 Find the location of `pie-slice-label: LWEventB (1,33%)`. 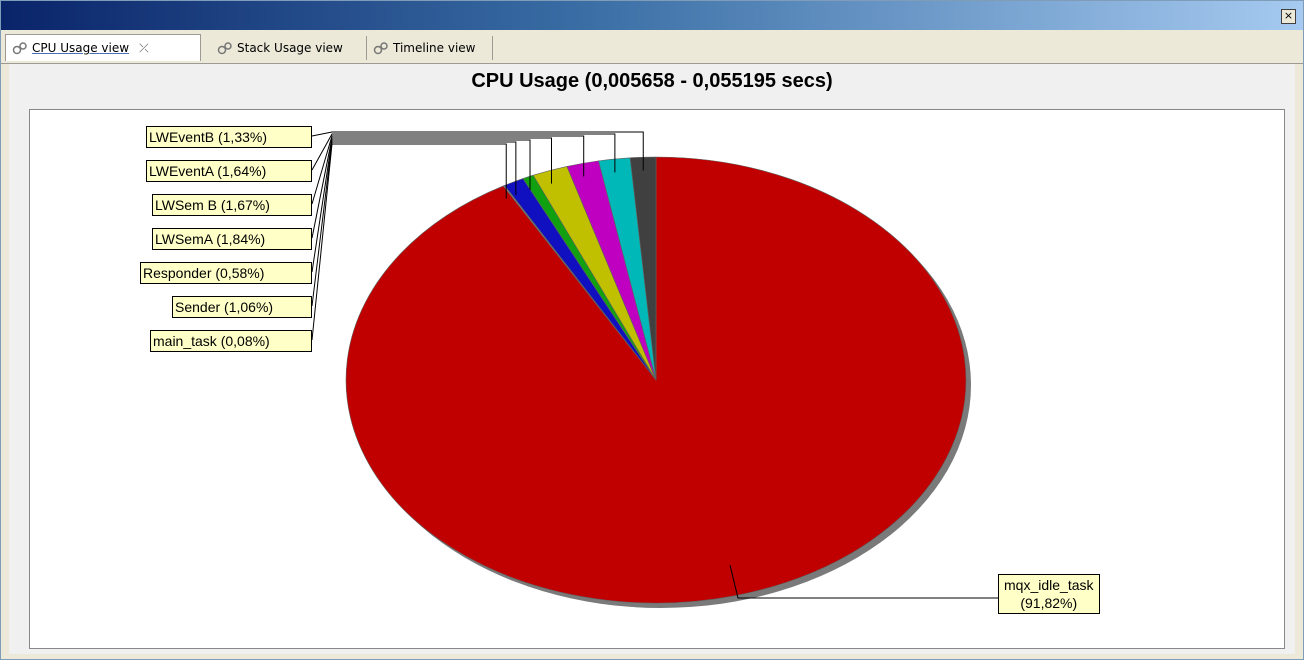

pie-slice-label: LWEventB (1,33%) is located at coordinates (229, 137).